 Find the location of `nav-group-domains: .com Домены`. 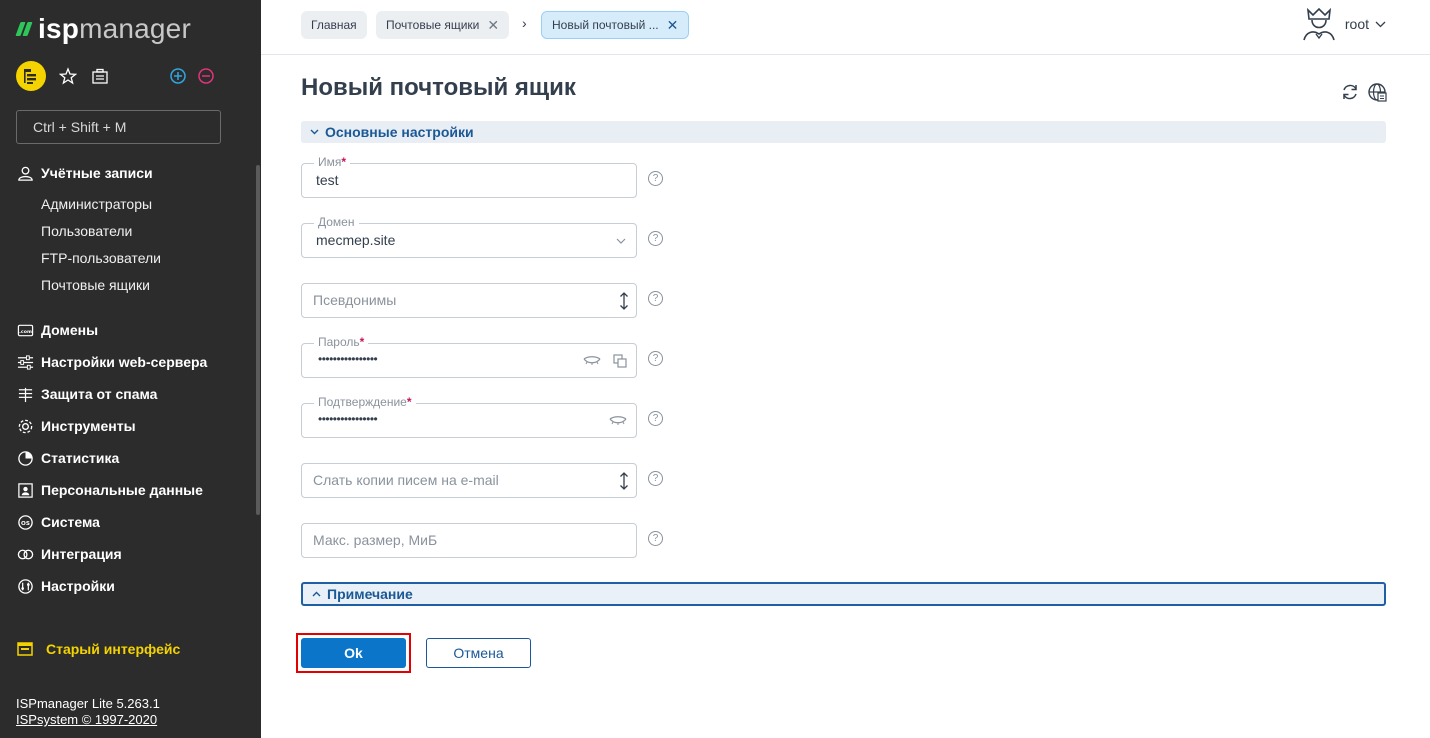

nav-group-domains: .com Домены is located at coordinates (57, 330).